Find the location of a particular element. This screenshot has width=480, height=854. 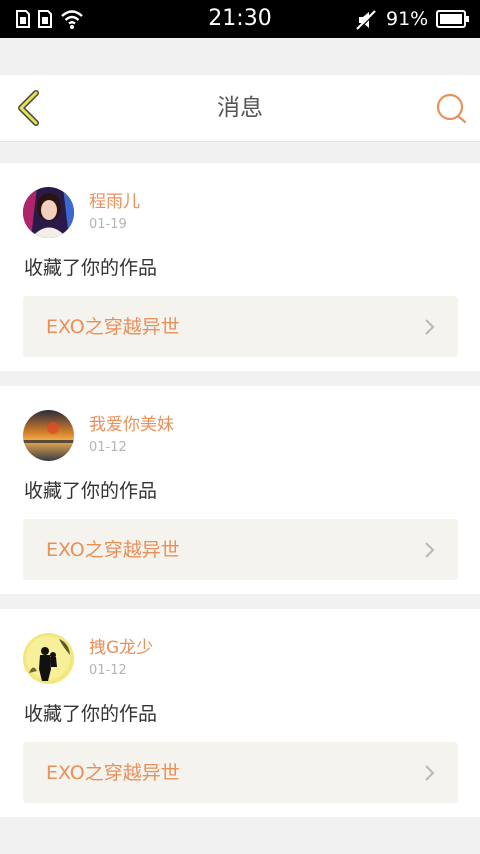

mute-icon is located at coordinates (366, 20).